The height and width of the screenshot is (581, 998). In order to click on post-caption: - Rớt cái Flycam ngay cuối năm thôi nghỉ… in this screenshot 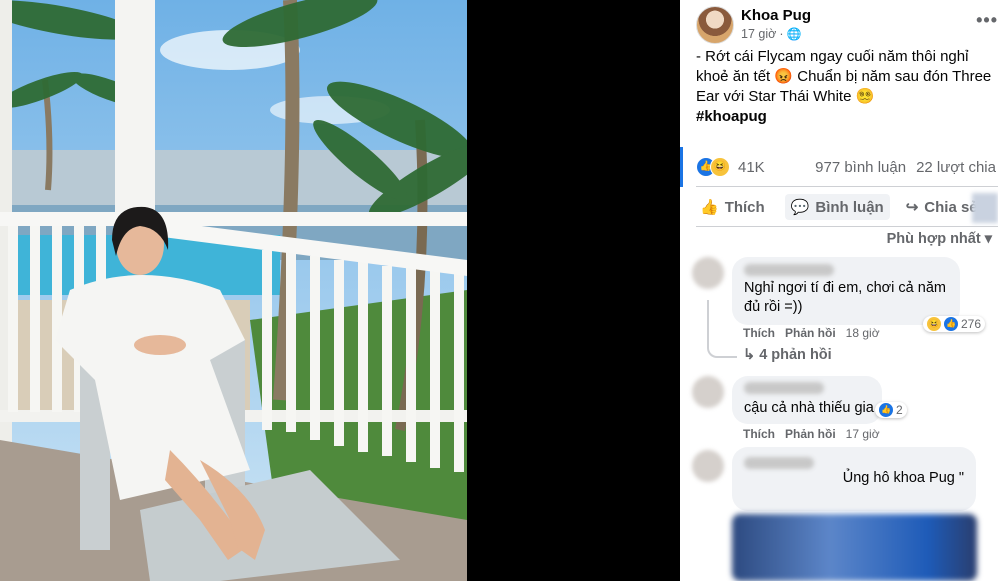, I will do `click(845, 87)`.